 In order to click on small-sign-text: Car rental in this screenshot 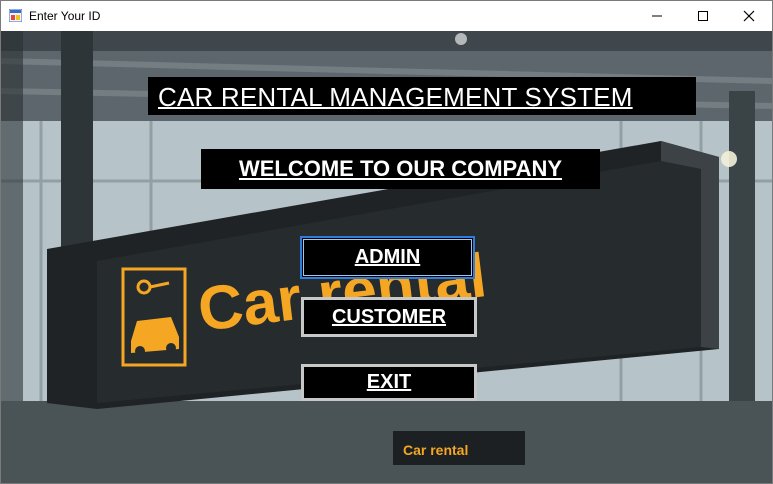, I will do `click(435, 450)`.